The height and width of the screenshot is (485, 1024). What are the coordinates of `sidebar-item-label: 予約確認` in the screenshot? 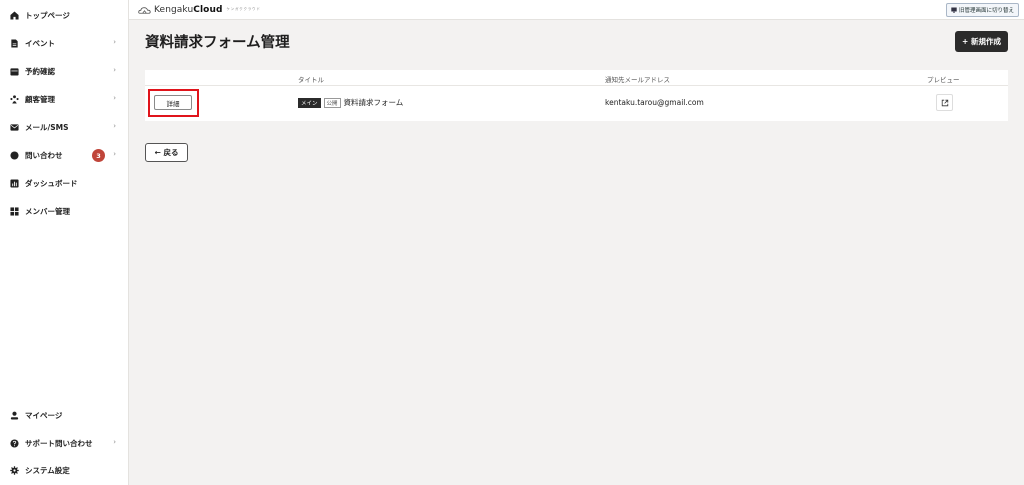 It's located at (40, 71).